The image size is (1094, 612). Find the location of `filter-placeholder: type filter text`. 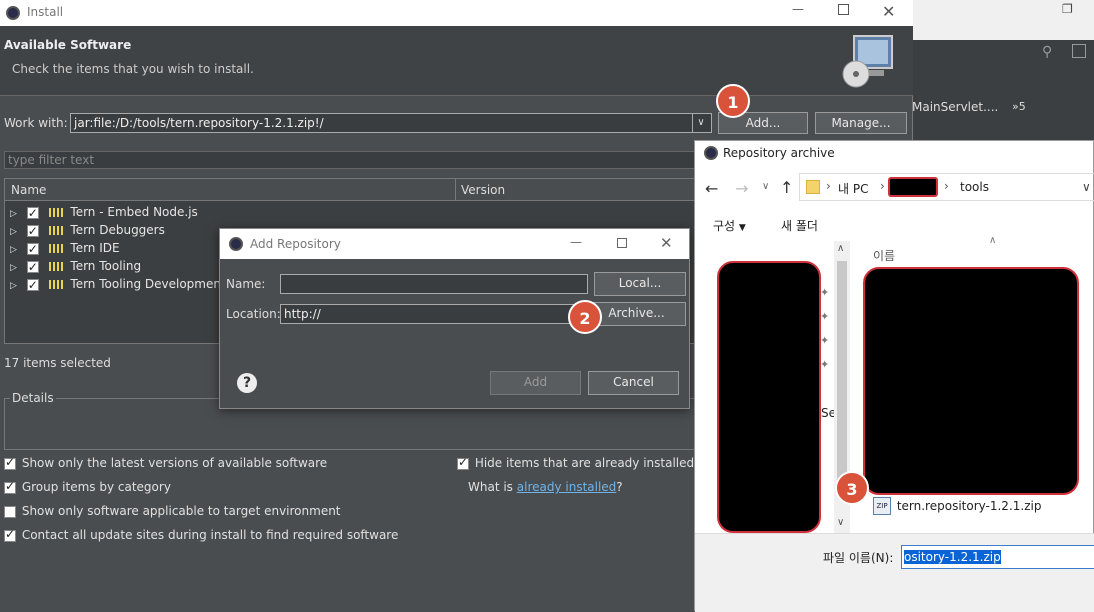

filter-placeholder: type filter text is located at coordinates (51, 160).